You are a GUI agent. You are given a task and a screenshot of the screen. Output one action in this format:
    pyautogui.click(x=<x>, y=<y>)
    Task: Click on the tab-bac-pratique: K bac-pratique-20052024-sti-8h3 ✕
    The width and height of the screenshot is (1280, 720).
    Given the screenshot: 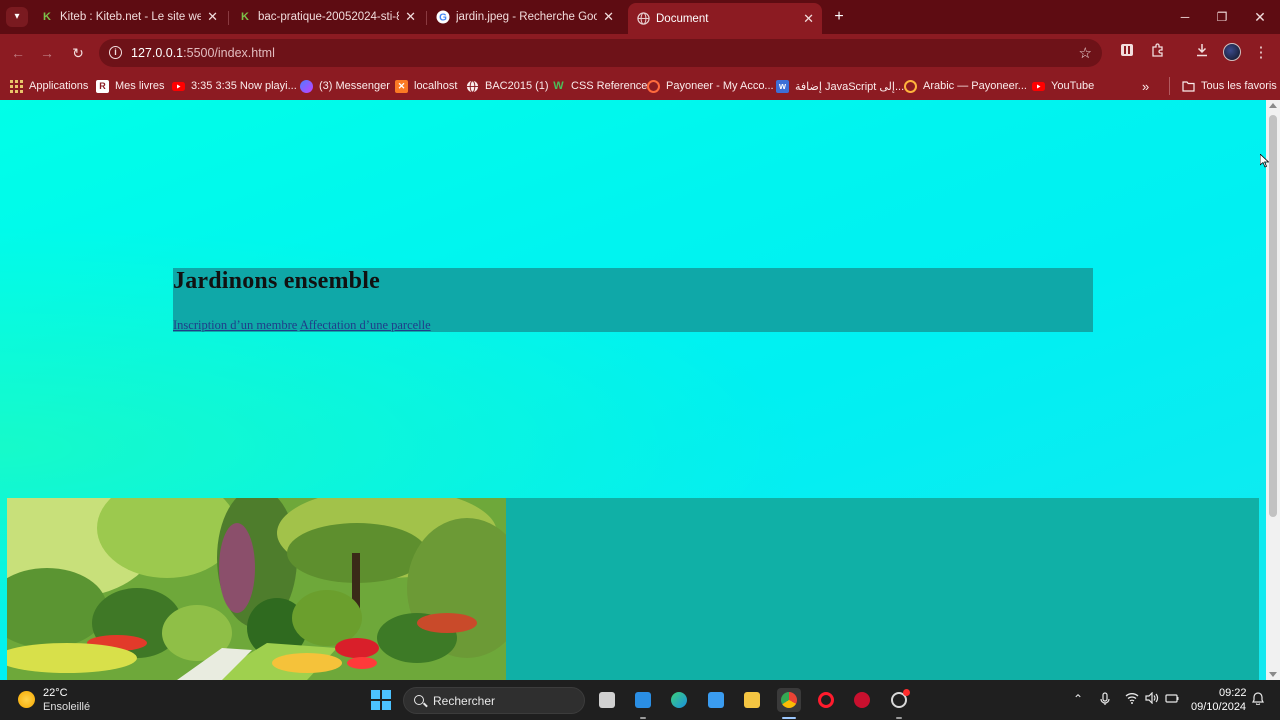 What is the action you would take?
    pyautogui.click(x=327, y=17)
    